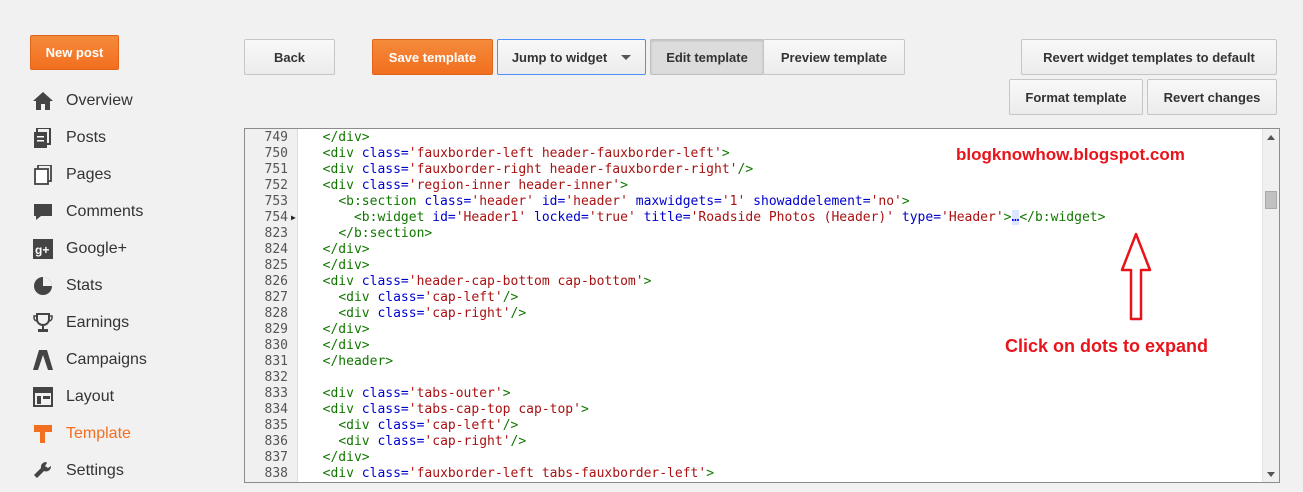 The height and width of the screenshot is (492, 1303). Describe the element at coordinates (74, 52) in the screenshot. I see `new-post-button: New post` at that location.